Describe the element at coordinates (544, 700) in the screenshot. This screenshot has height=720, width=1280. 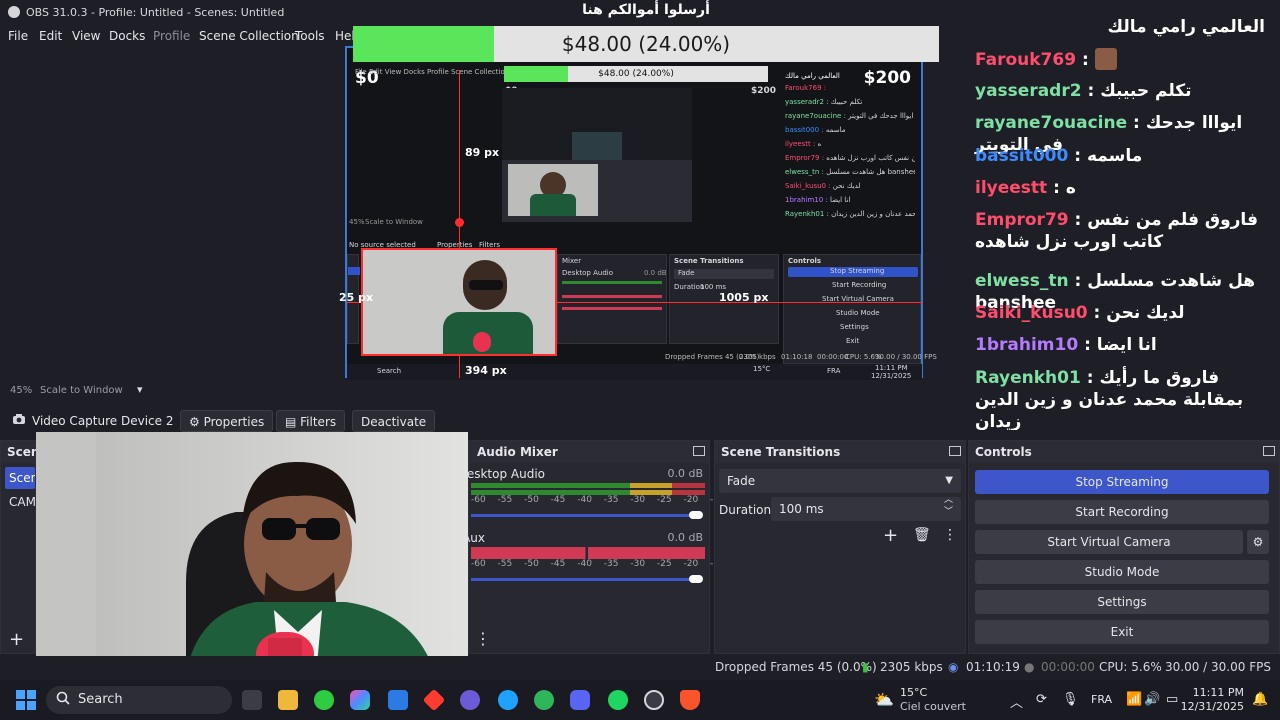
I see `app-green2-icon` at that location.